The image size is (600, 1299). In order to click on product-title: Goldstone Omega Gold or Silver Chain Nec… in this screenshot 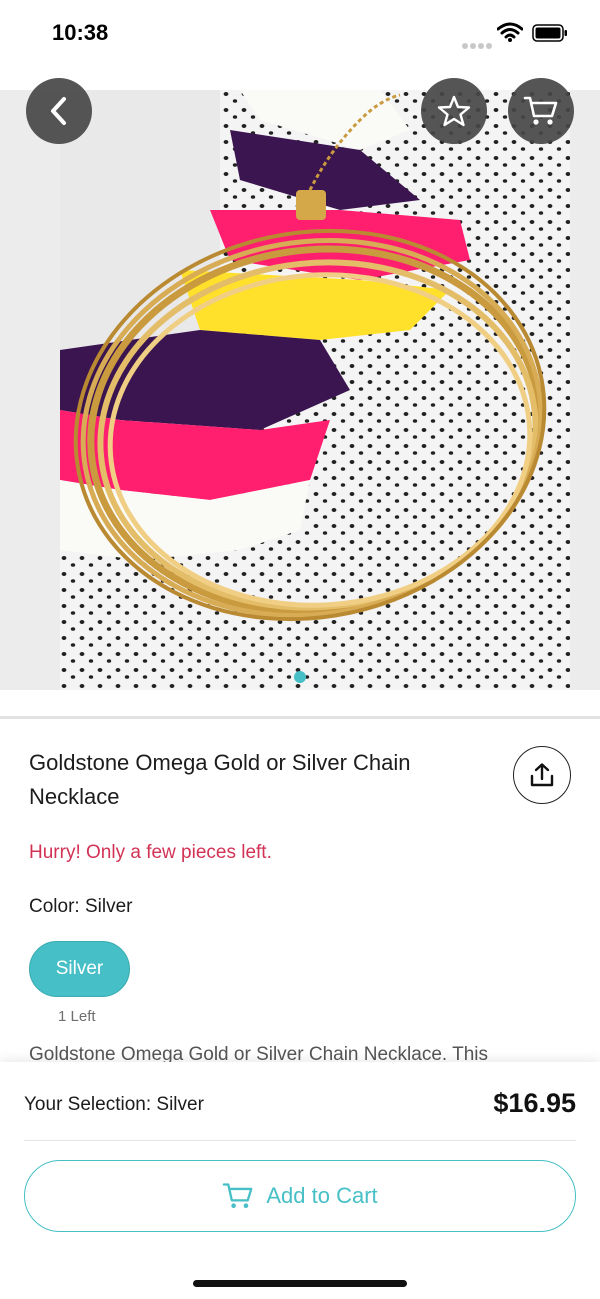, I will do `click(220, 779)`.